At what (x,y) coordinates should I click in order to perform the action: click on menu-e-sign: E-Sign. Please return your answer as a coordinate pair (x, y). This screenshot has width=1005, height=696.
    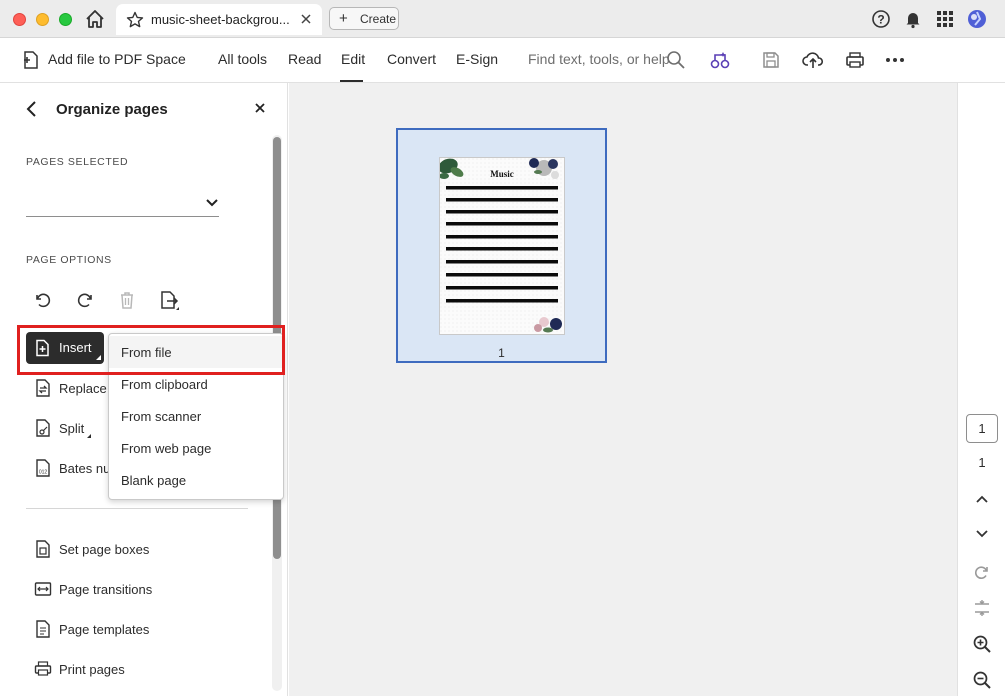
    Looking at the image, I should click on (477, 59).